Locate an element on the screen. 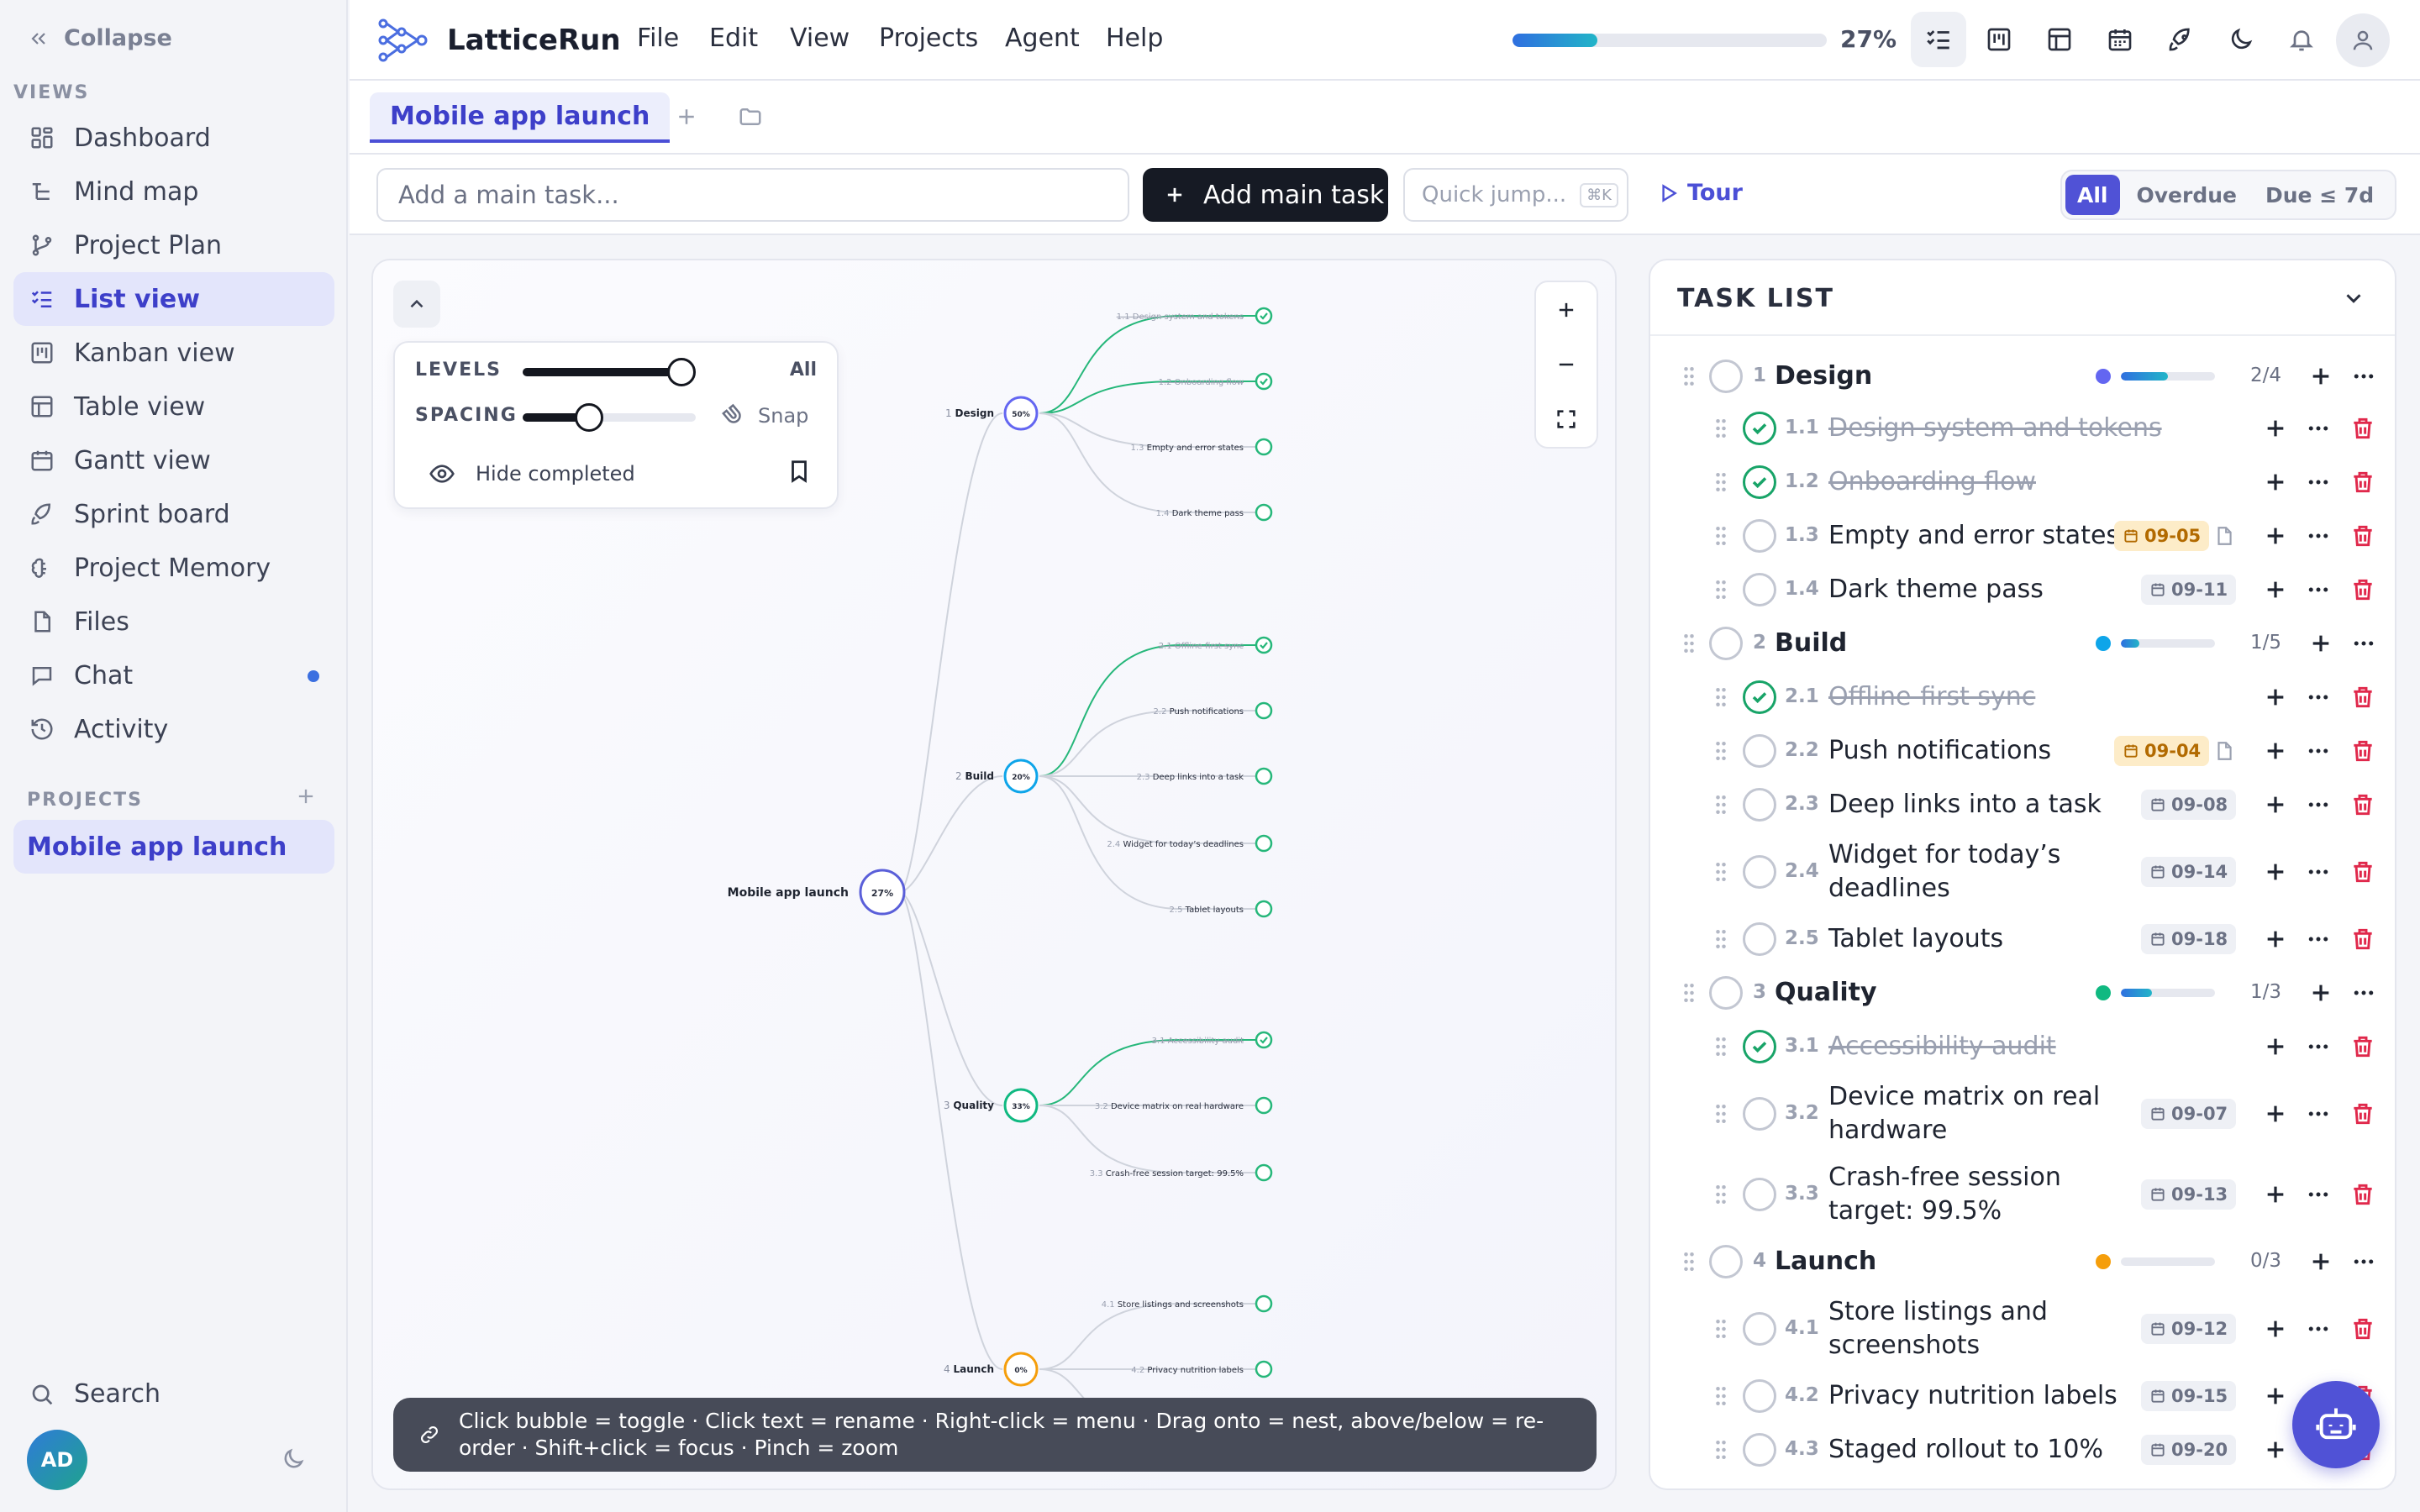 This screenshot has height=1512, width=2420. folder-icon is located at coordinates (750, 116).